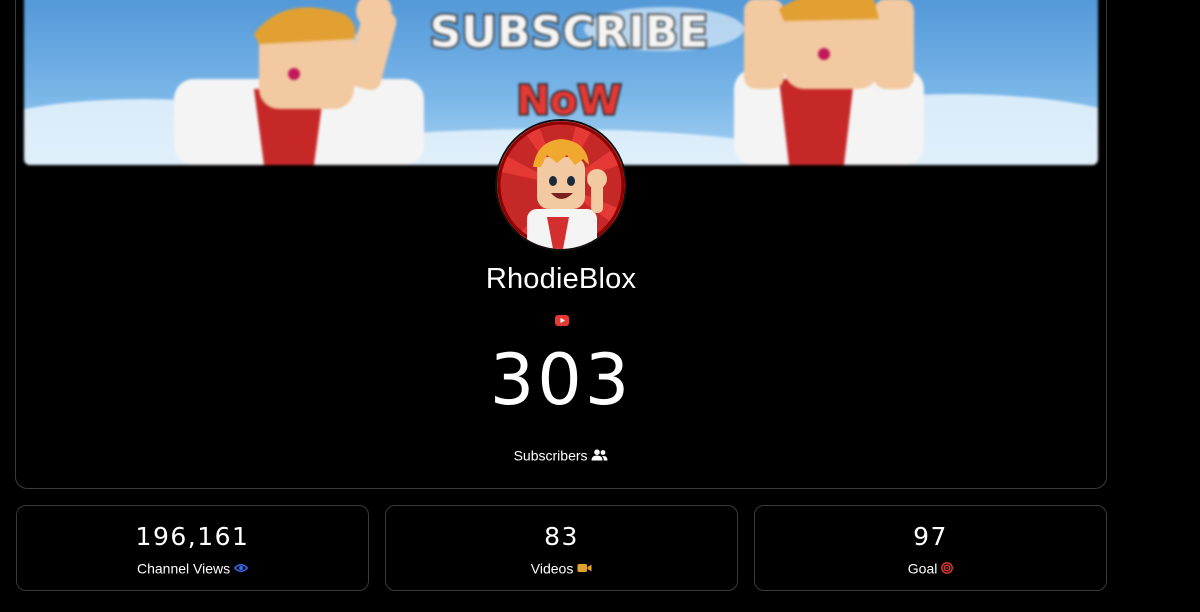  I want to click on users-icon, so click(599, 455).